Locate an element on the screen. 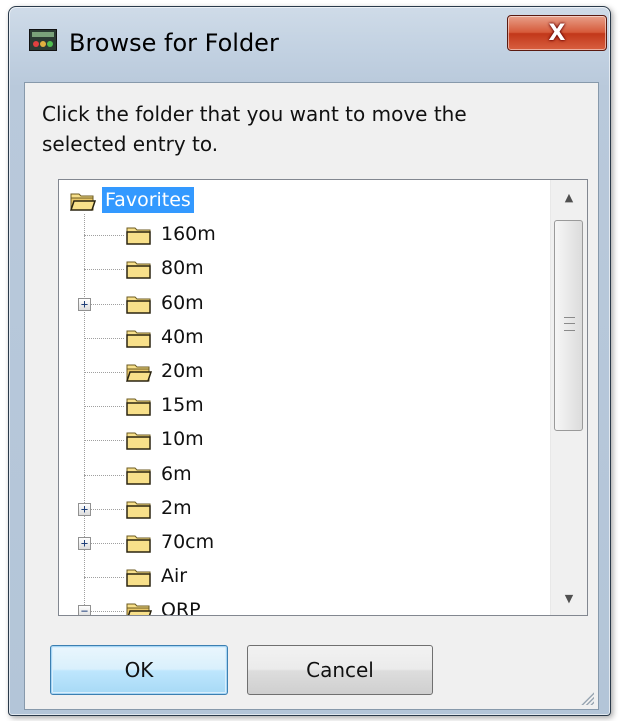  tree-item: Air is located at coordinates (304, 577).